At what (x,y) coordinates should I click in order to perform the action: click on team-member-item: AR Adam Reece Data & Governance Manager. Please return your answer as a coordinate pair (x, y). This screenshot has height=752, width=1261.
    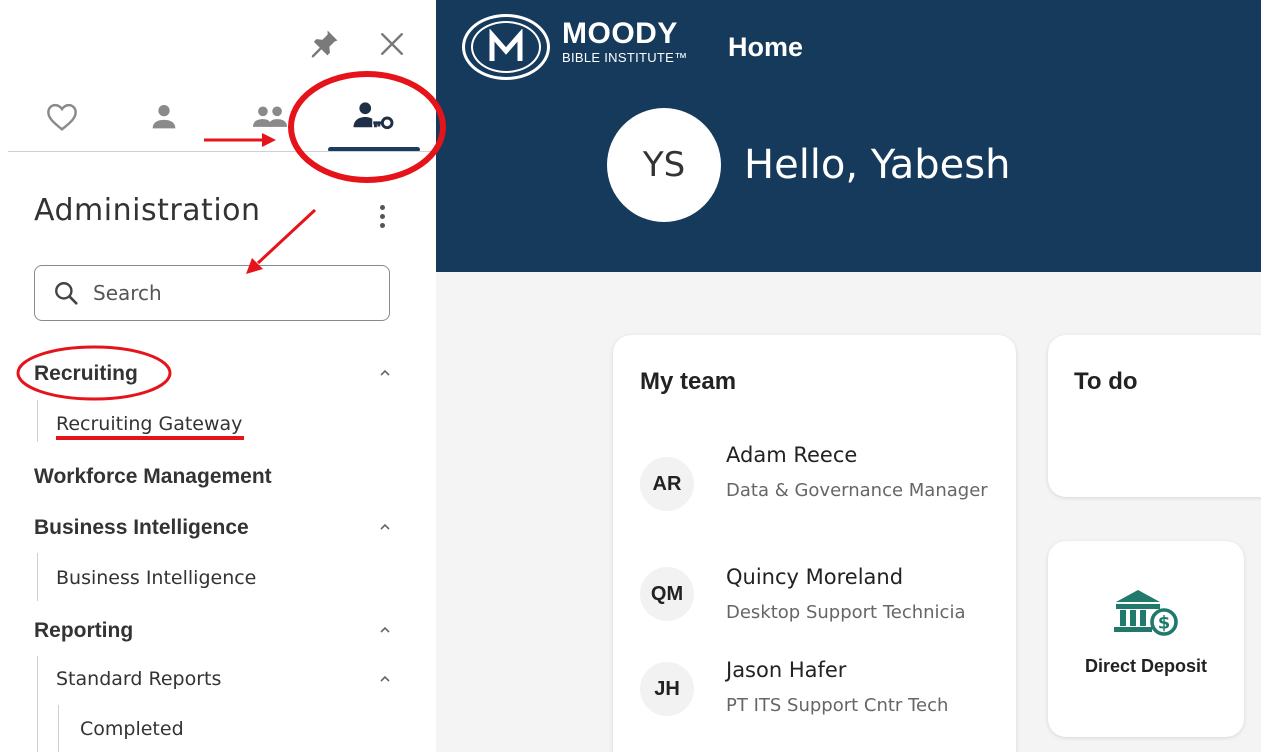
    Looking at the image, I should click on (820, 493).